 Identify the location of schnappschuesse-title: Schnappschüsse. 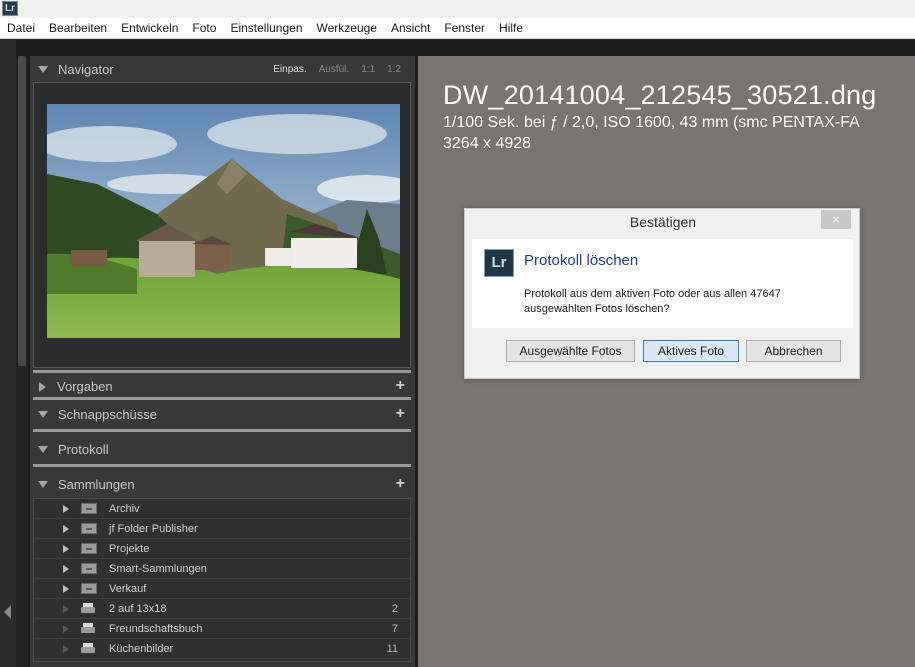
(108, 414).